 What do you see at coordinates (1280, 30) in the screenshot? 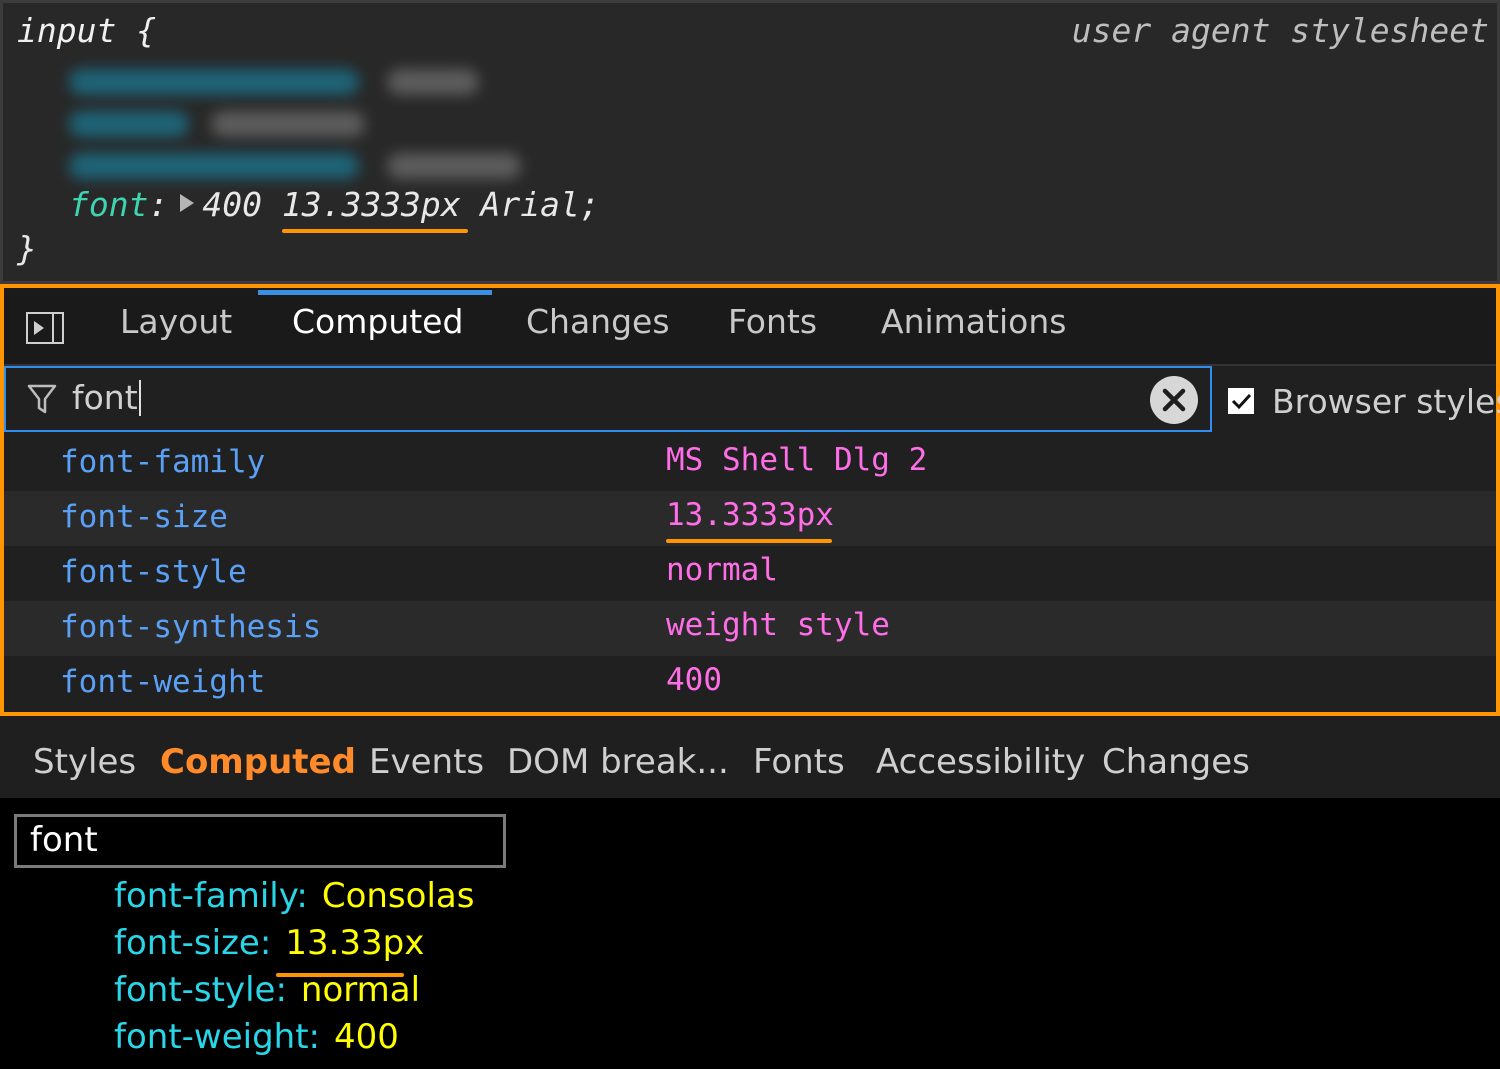
I see `rule-origin-label: user agent stylesheet` at bounding box center [1280, 30].